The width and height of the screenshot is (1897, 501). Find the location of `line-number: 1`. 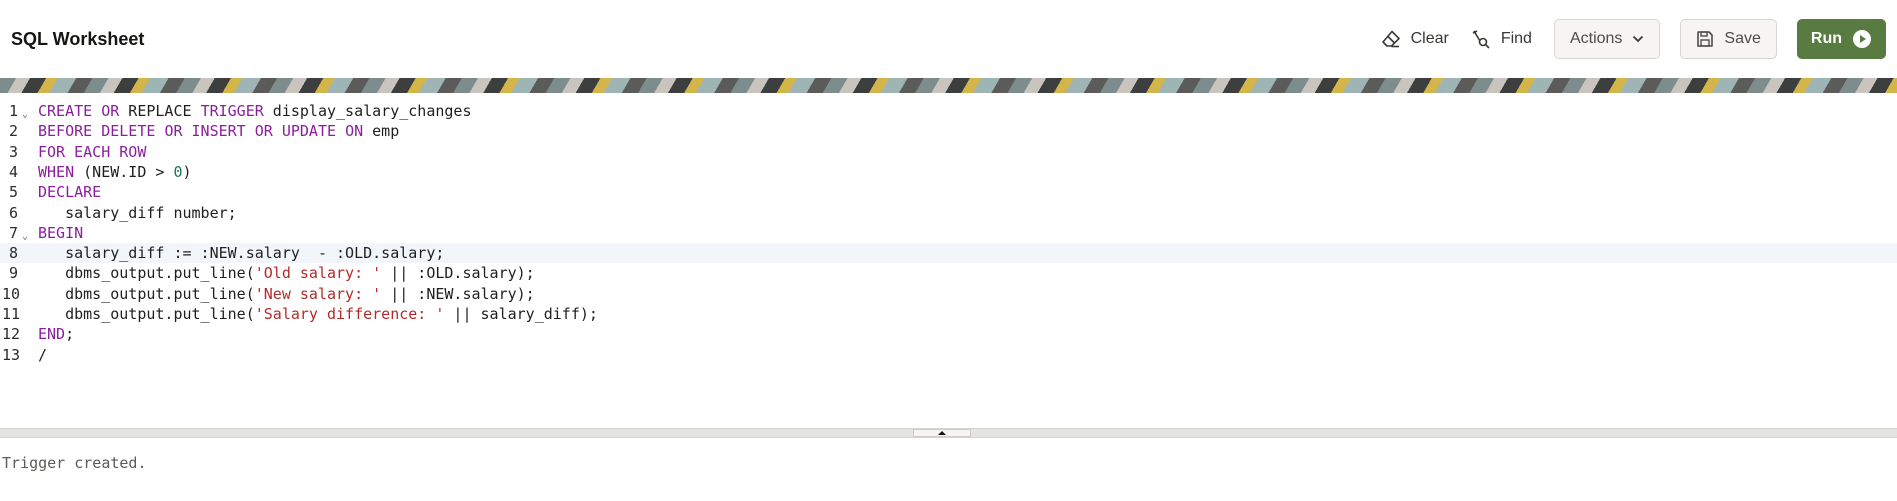

line-number: 1 is located at coordinates (13, 111).